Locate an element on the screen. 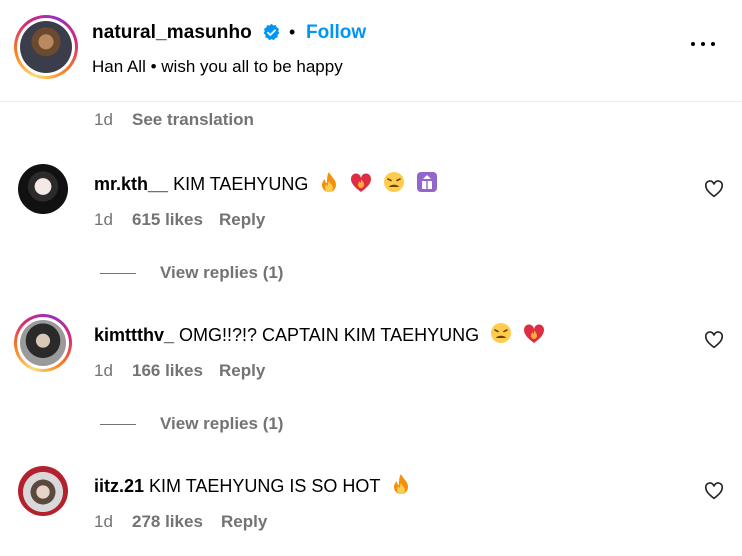  likes-count: 615 likes is located at coordinates (167, 220).